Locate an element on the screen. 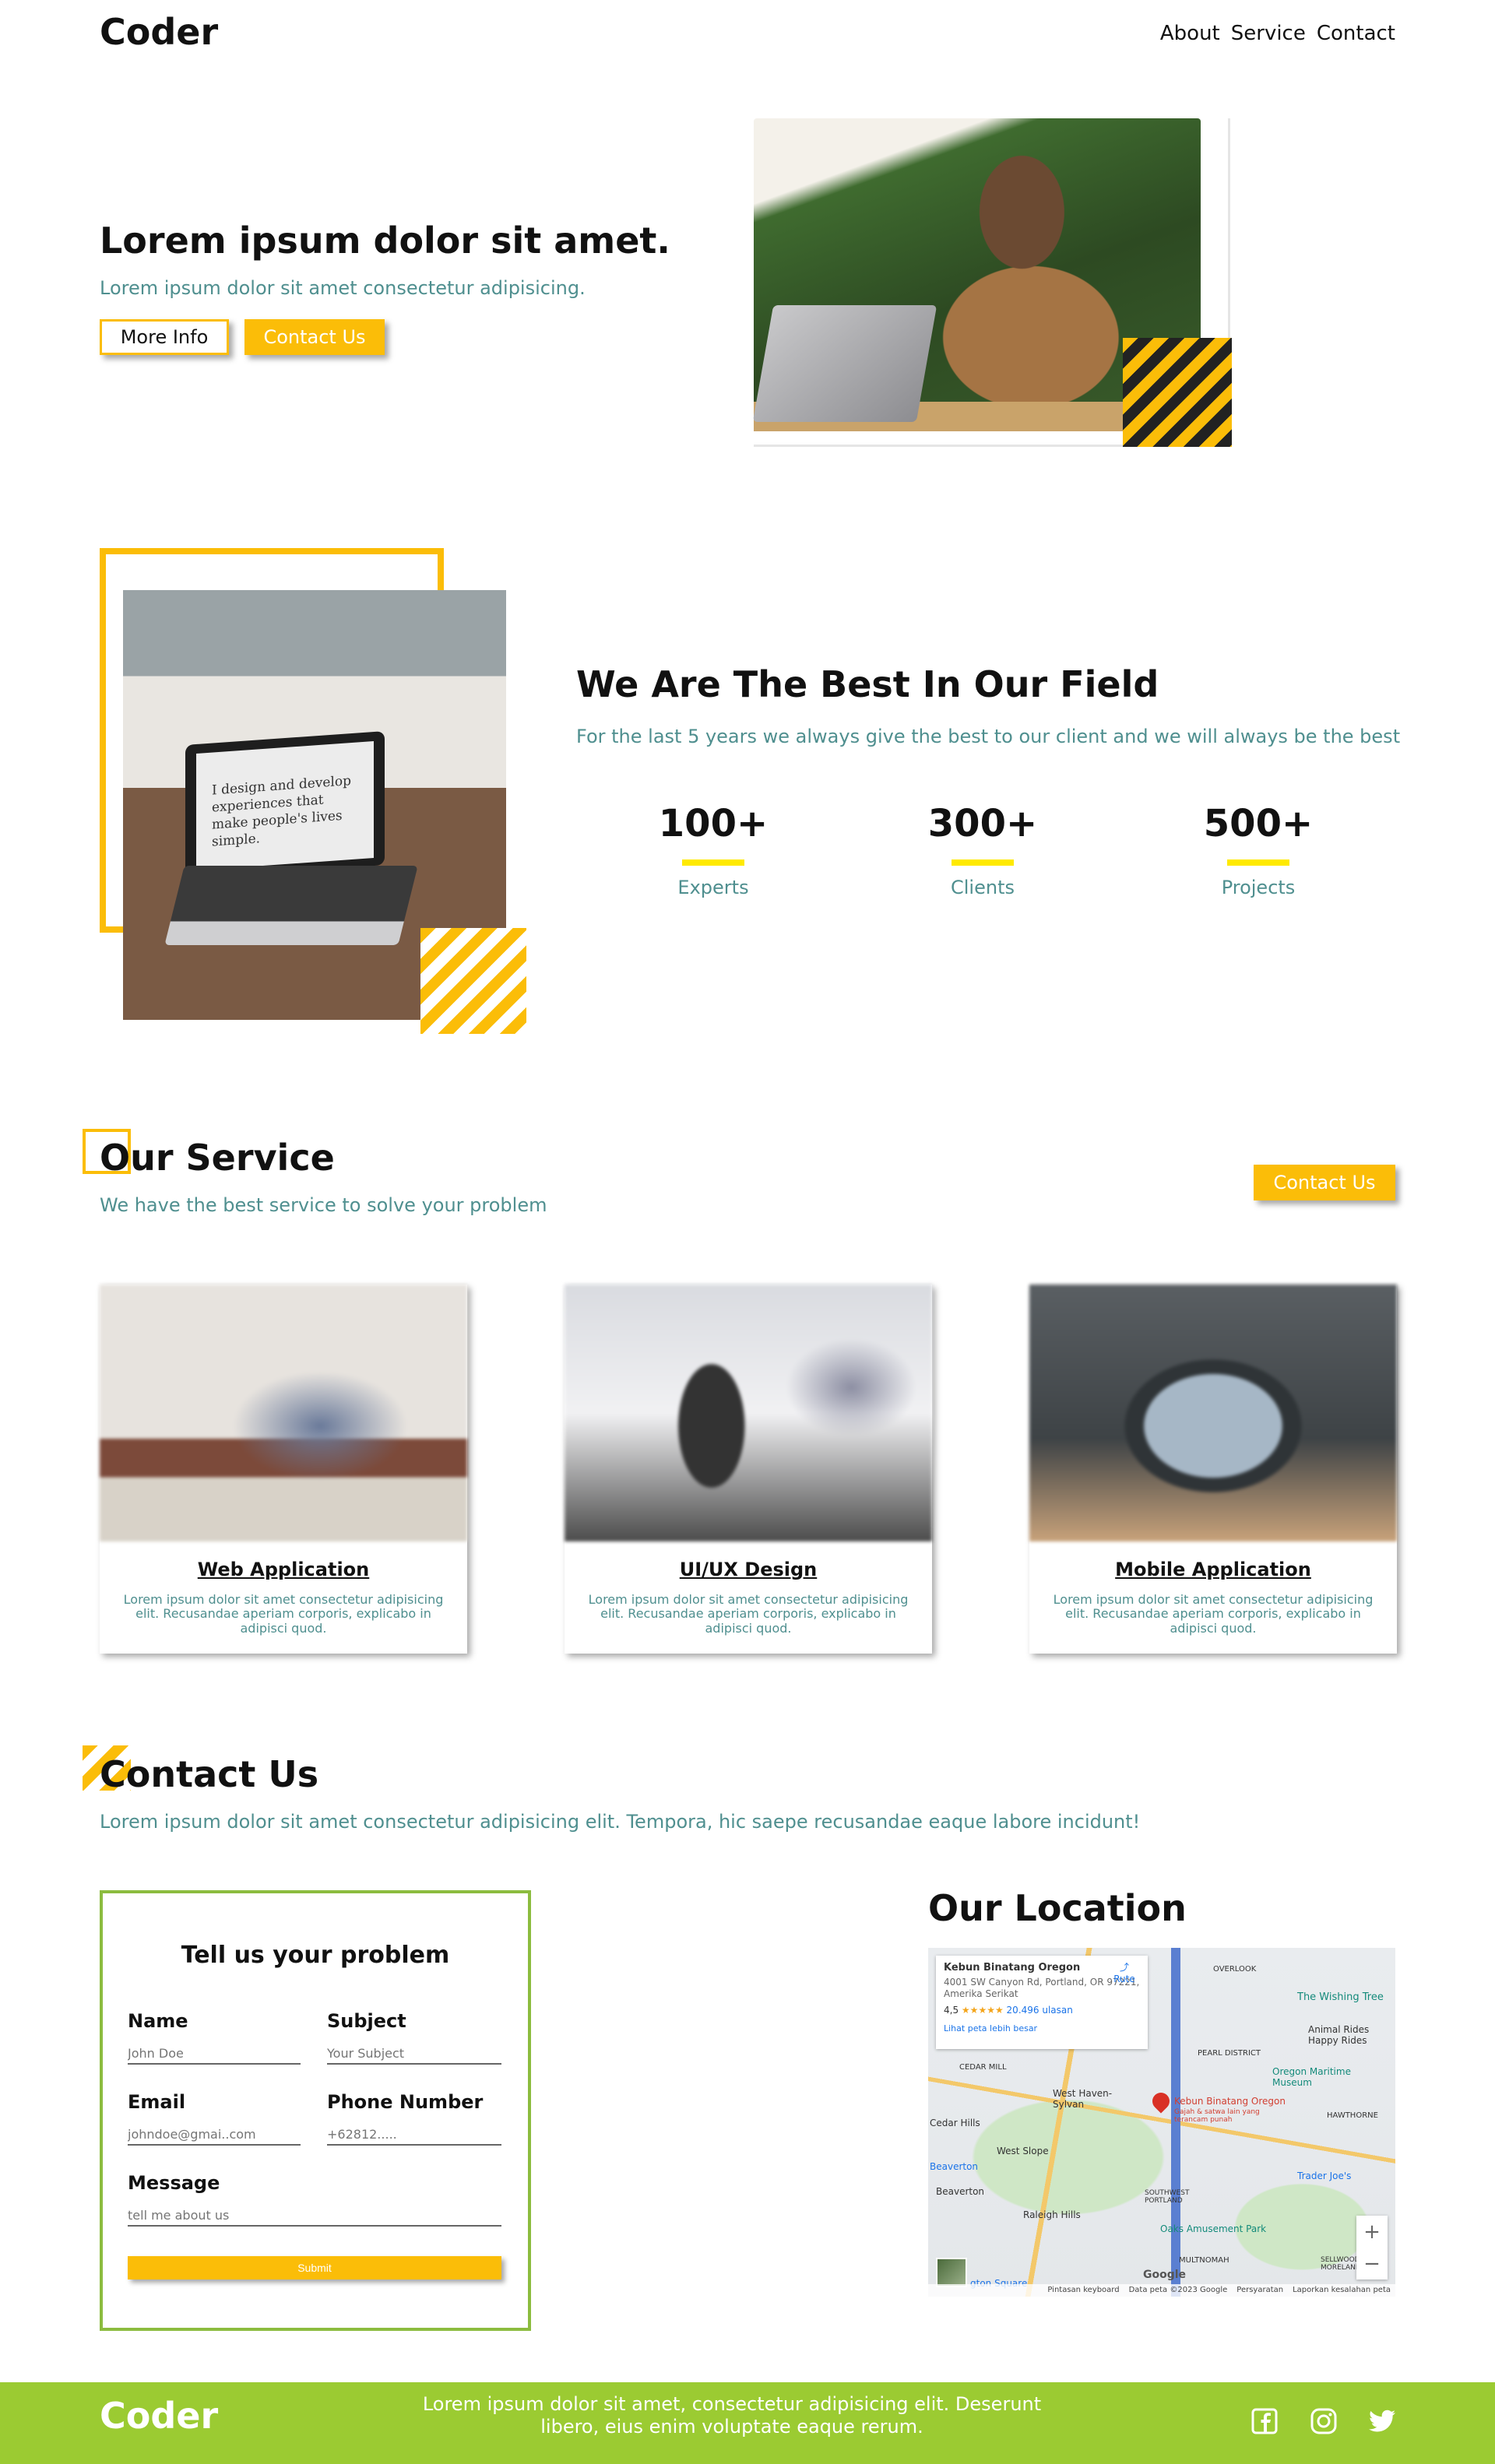 Image resolution: width=1495 pixels, height=2464 pixels. about-stripe-decoration is located at coordinates (473, 981).